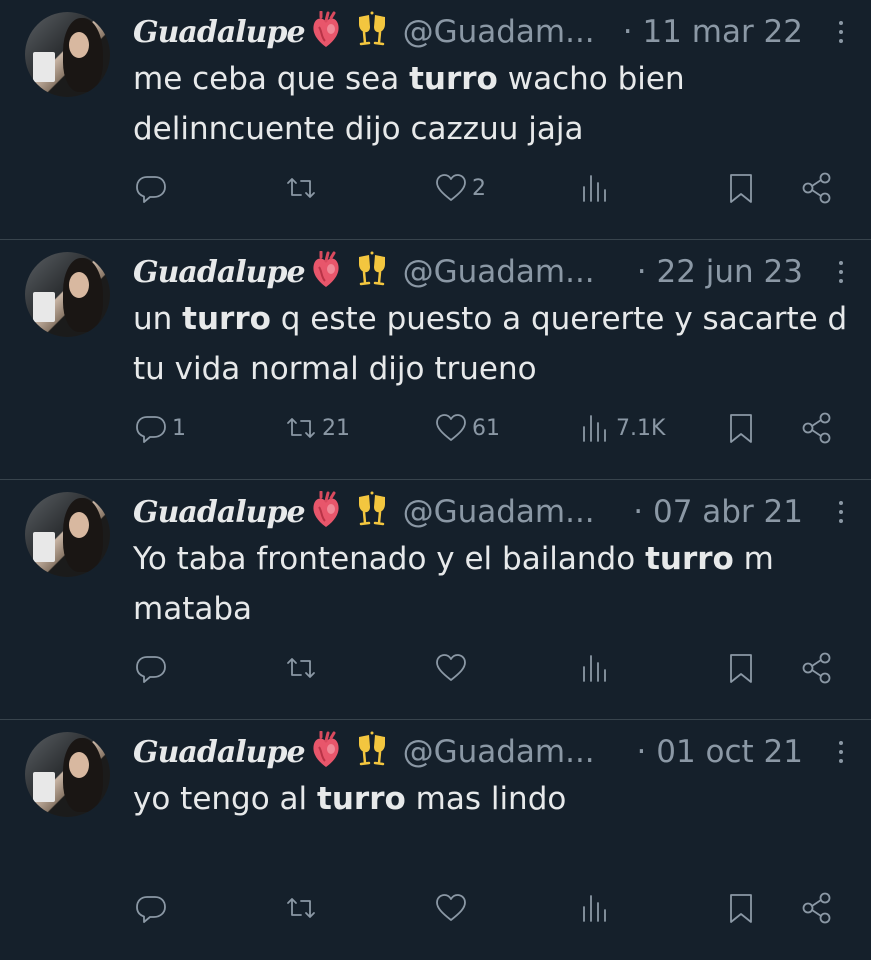 This screenshot has width=871, height=960. What do you see at coordinates (718, 512) in the screenshot?
I see `tweet-date: · 07 abr 21` at bounding box center [718, 512].